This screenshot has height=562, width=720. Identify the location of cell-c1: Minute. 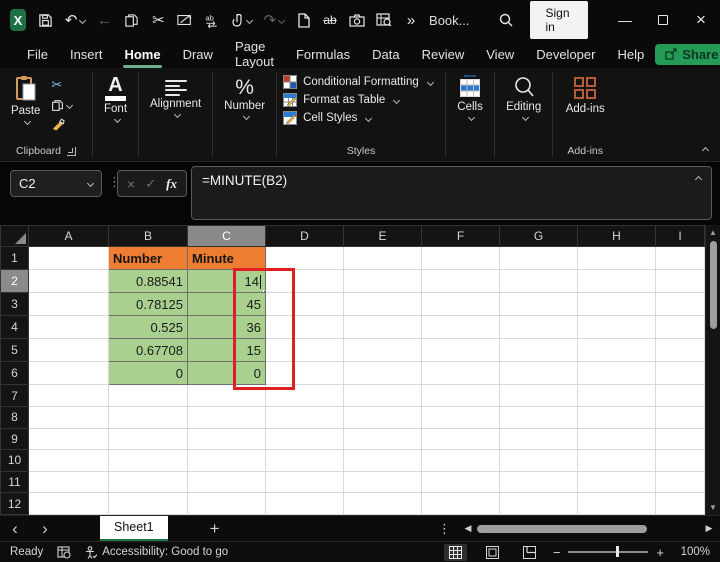
(226, 258).